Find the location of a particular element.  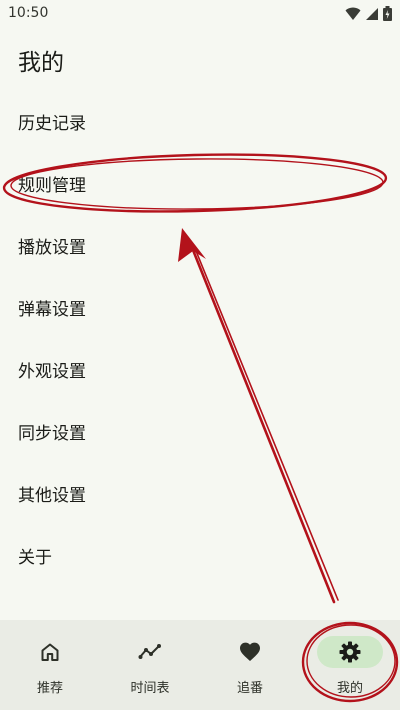

menu-item-rule-management: 规则管理 is located at coordinates (200, 183).